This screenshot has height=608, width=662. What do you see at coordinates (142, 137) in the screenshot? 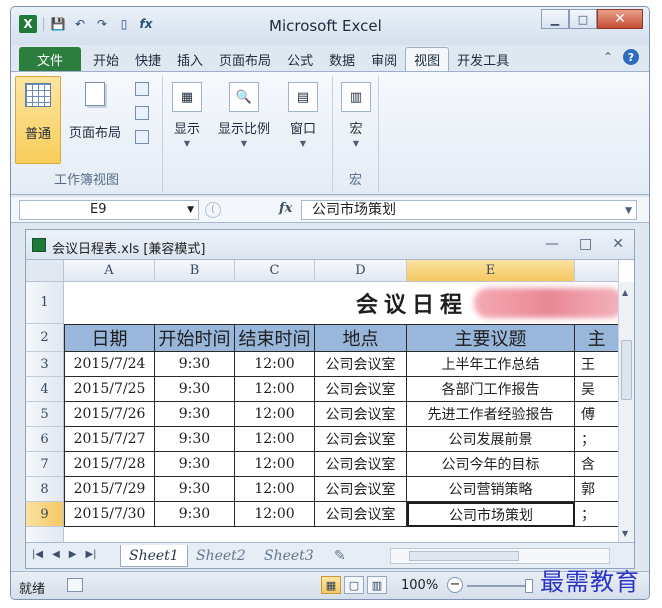
I see `full-screen-icon` at bounding box center [142, 137].